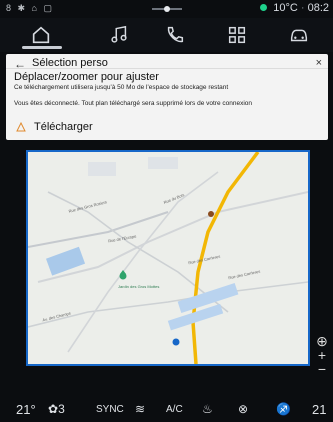 This screenshot has width=333, height=422. What do you see at coordinates (139, 286) in the screenshot?
I see `poi-label: Jardin des Gros Mottes` at bounding box center [139, 286].